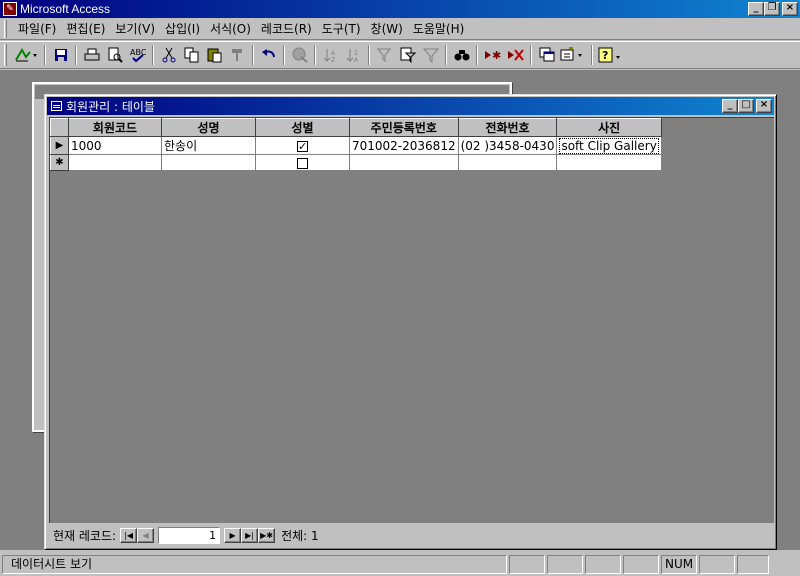 The image size is (800, 576). Describe the element at coordinates (609, 145) in the screenshot. I see `cell-photo: soft Clip Gallery` at that location.